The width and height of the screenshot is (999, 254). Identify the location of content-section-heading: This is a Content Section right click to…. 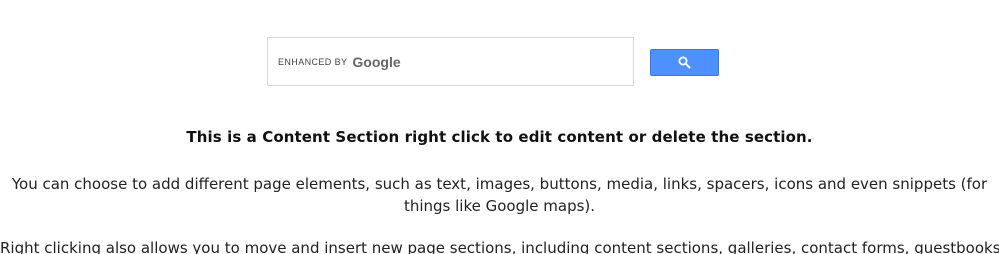
(499, 137).